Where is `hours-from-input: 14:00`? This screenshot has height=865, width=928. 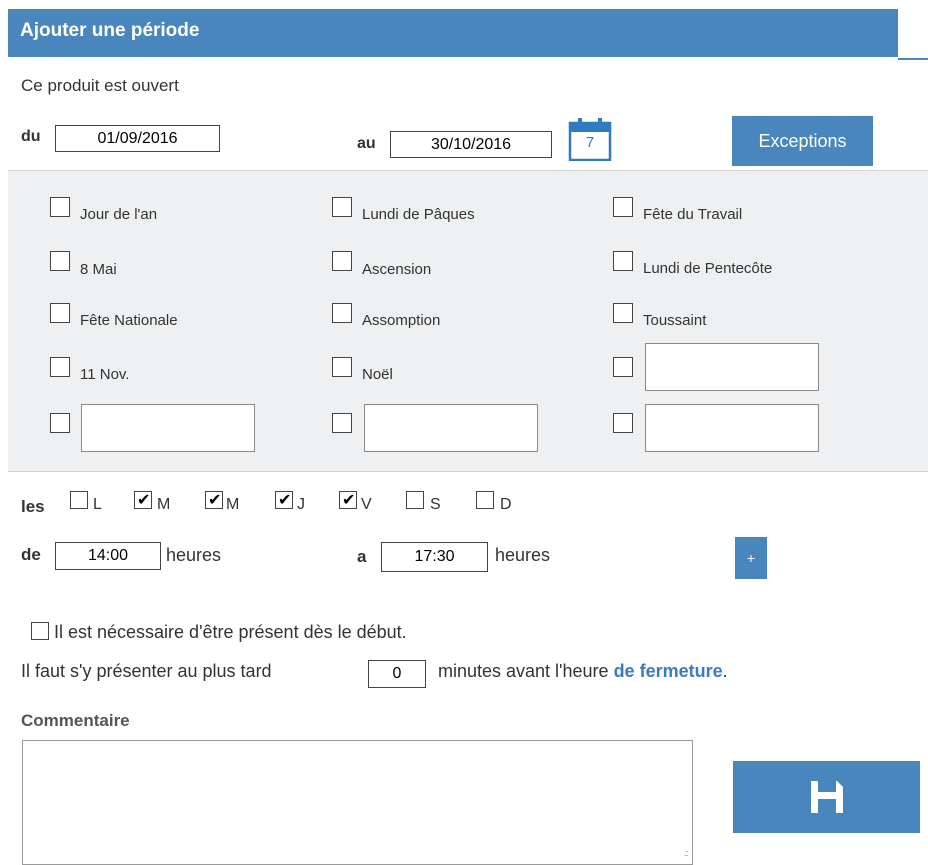 hours-from-input: 14:00 is located at coordinates (108, 556).